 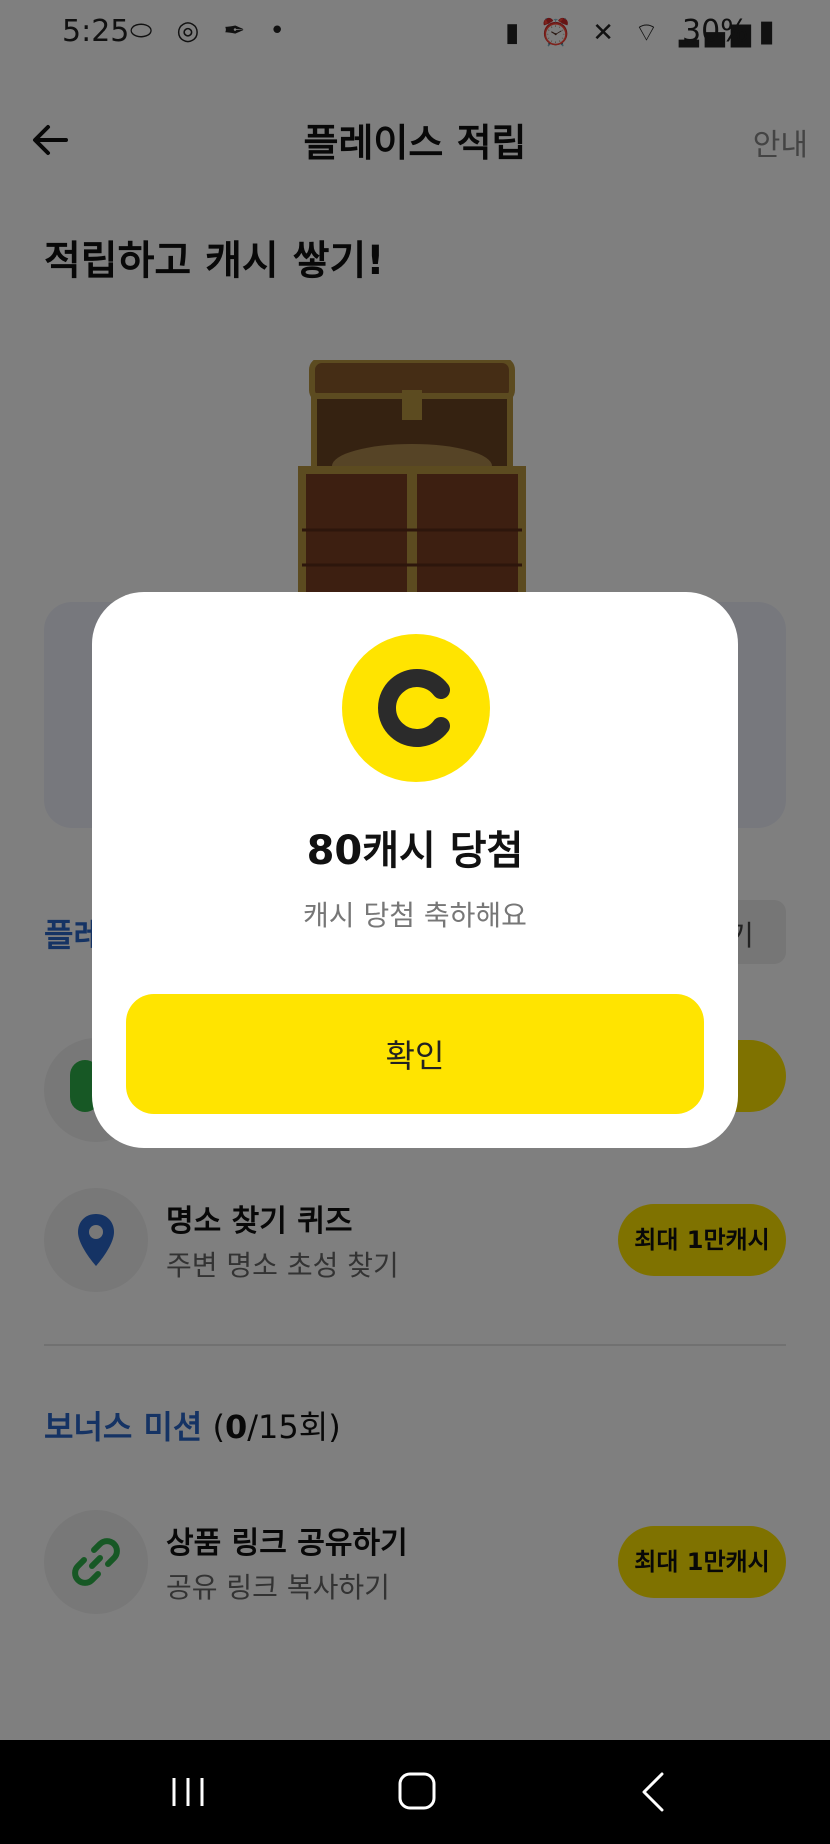 What do you see at coordinates (415, 851) in the screenshot?
I see `dialog-title: 80캐시 당첨` at bounding box center [415, 851].